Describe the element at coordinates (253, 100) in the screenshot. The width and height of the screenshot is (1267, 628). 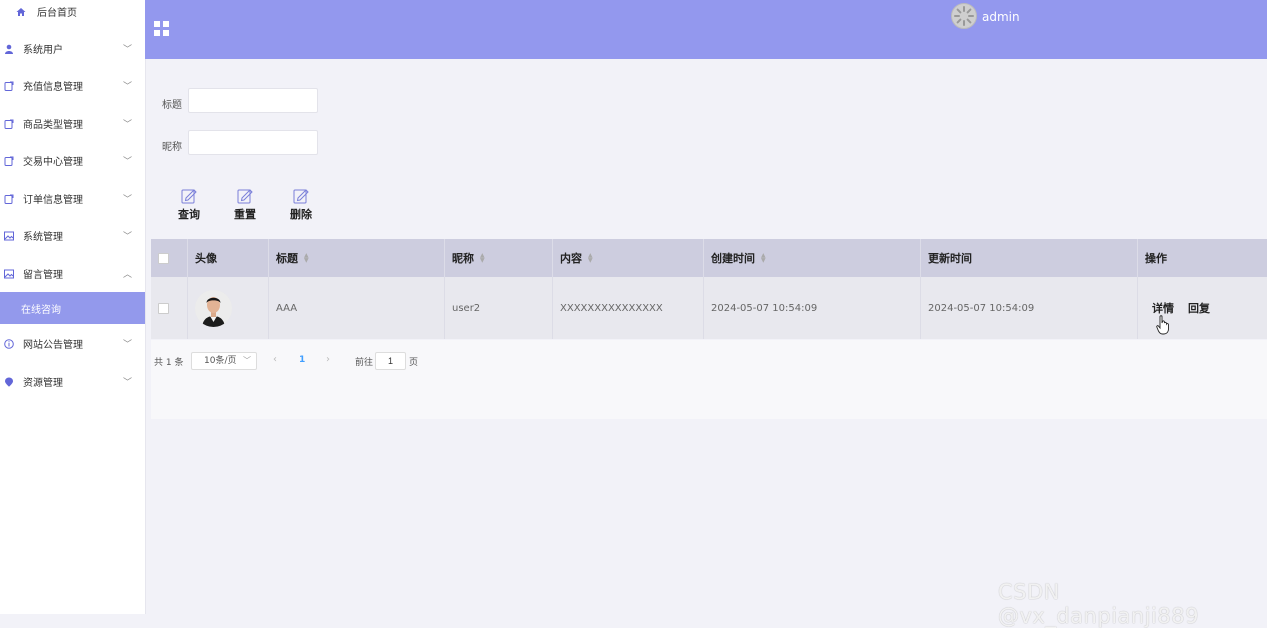
I see `title-search-input` at that location.